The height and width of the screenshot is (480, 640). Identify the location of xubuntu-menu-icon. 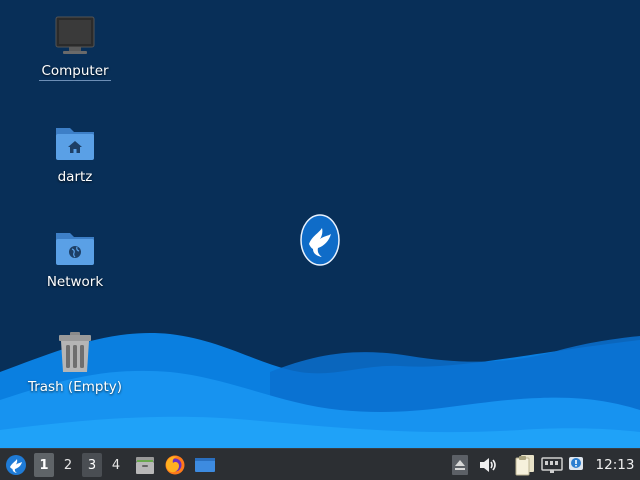
(16, 464).